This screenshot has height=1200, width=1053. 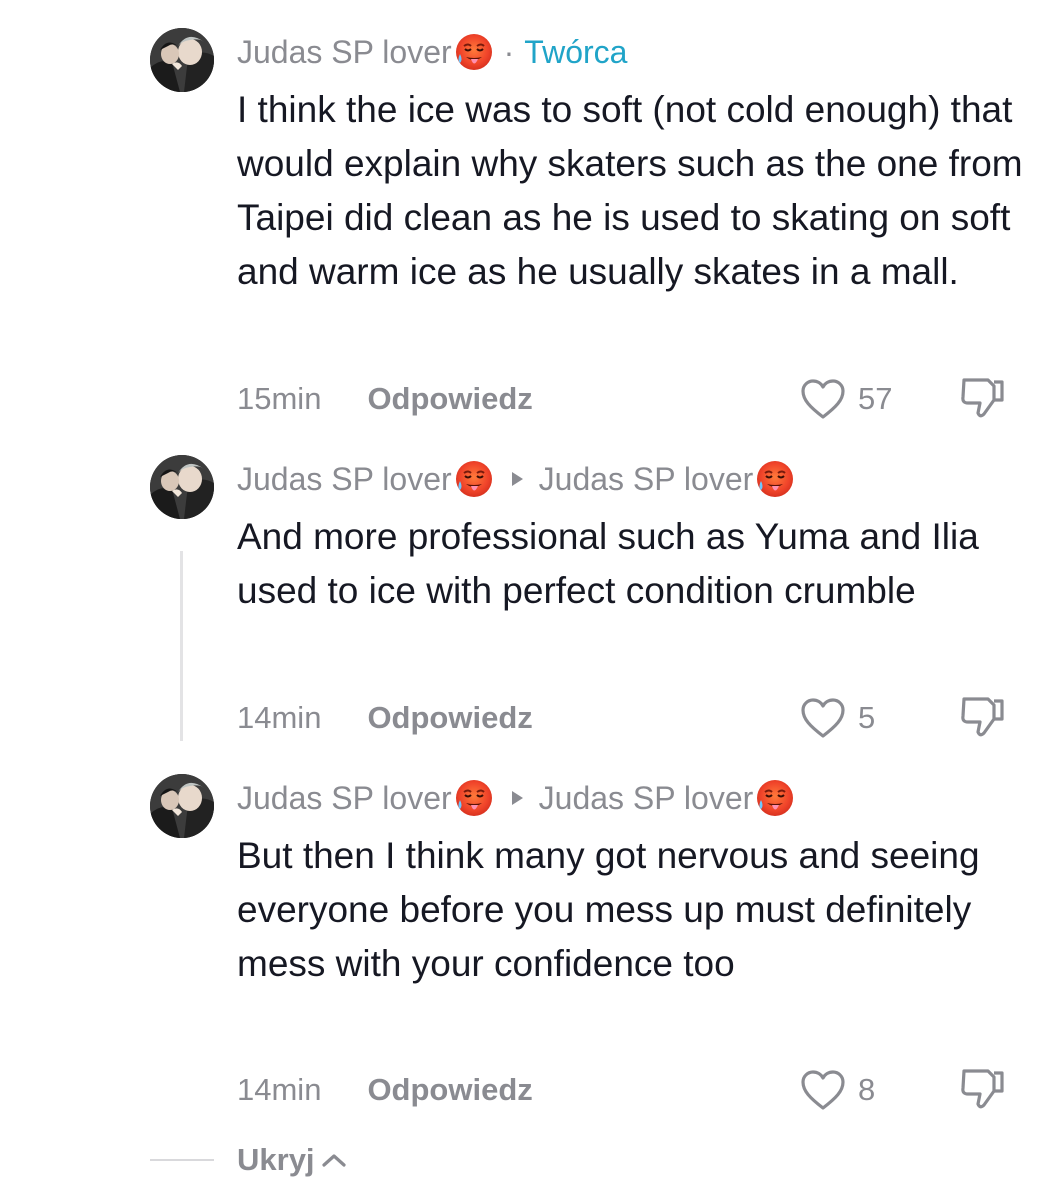 I want to click on like-count: 5, so click(x=867, y=717).